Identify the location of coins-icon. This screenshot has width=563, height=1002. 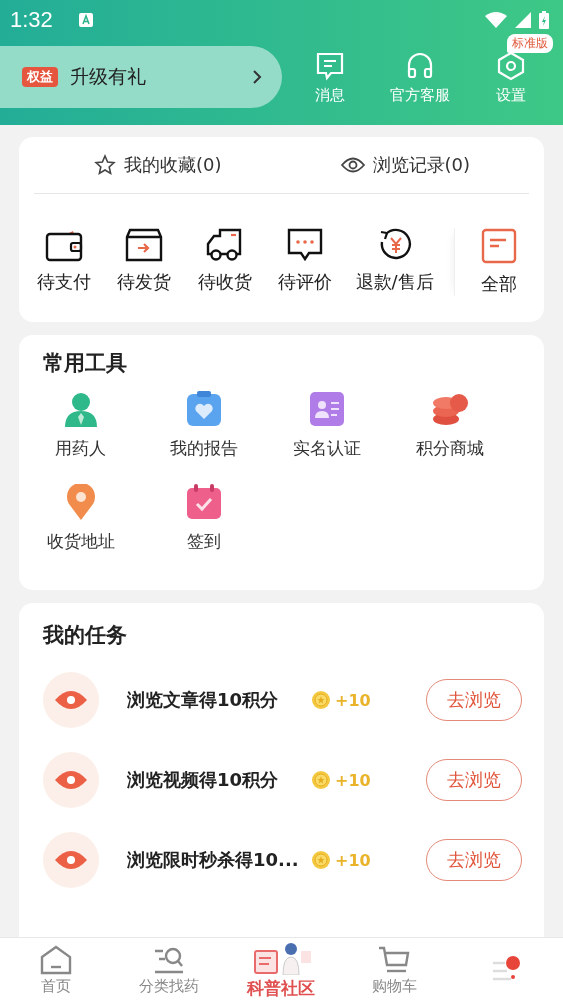
(449, 409).